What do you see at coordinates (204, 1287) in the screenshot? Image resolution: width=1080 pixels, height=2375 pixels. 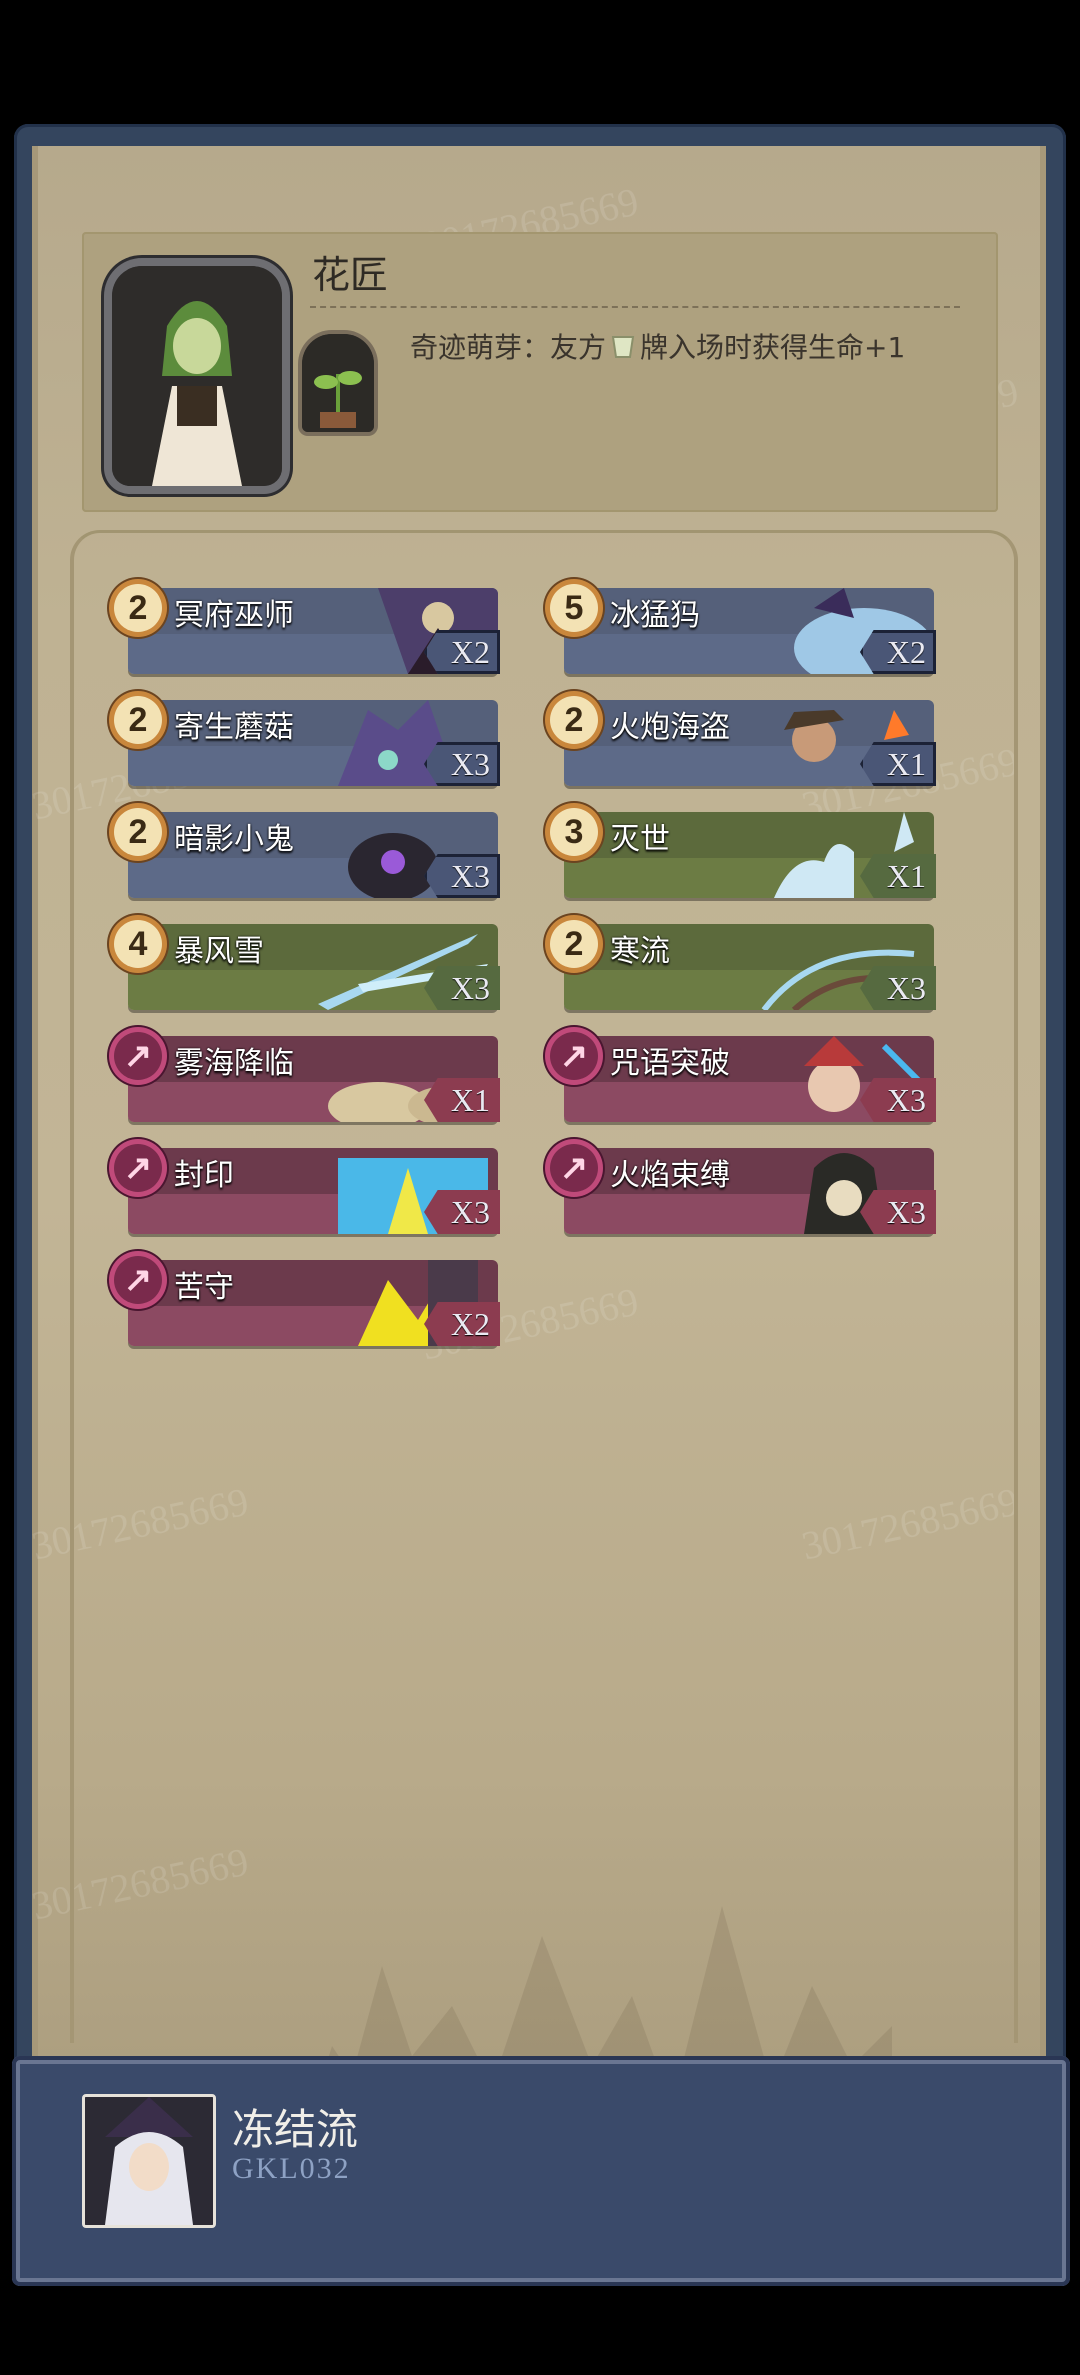 I see `card-name: 苦守` at bounding box center [204, 1287].